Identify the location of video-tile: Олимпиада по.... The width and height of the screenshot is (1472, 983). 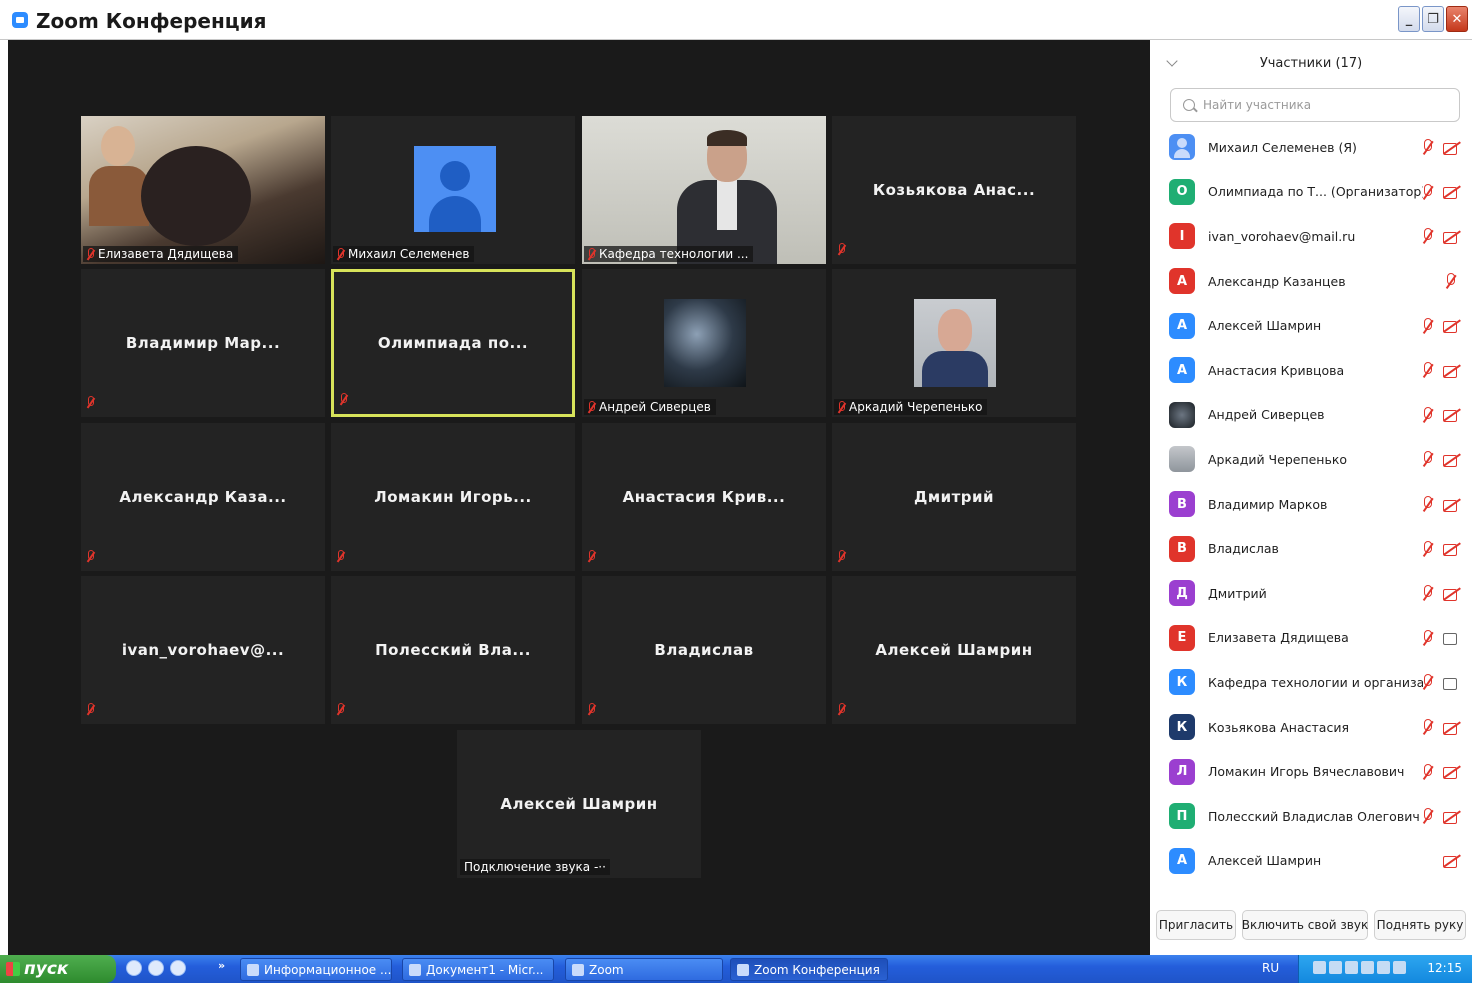
(453, 343).